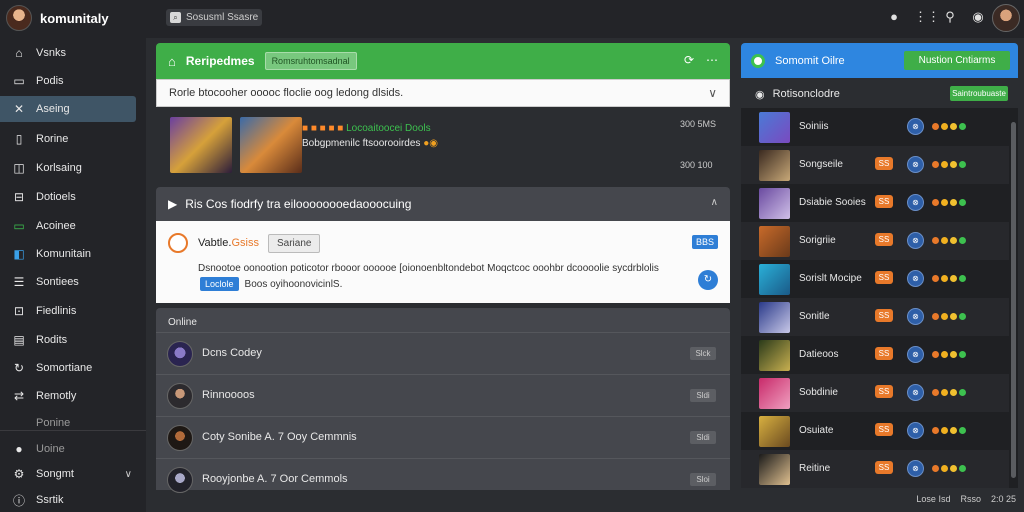 The height and width of the screenshot is (512, 1024). I want to click on shop-icon: ◫, so click(19, 168).